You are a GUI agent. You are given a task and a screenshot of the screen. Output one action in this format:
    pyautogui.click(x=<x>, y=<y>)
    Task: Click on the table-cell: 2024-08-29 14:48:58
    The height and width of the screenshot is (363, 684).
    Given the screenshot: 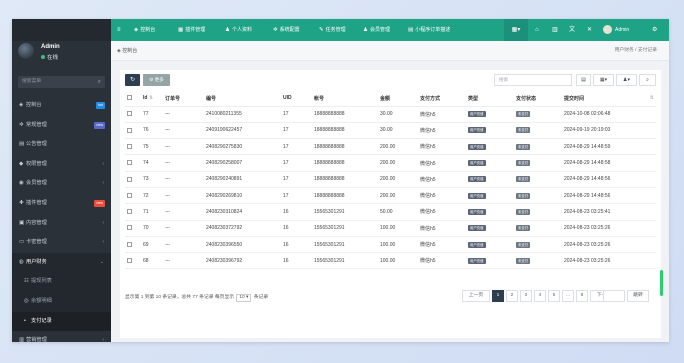 What is the action you would take?
    pyautogui.click(x=609, y=163)
    